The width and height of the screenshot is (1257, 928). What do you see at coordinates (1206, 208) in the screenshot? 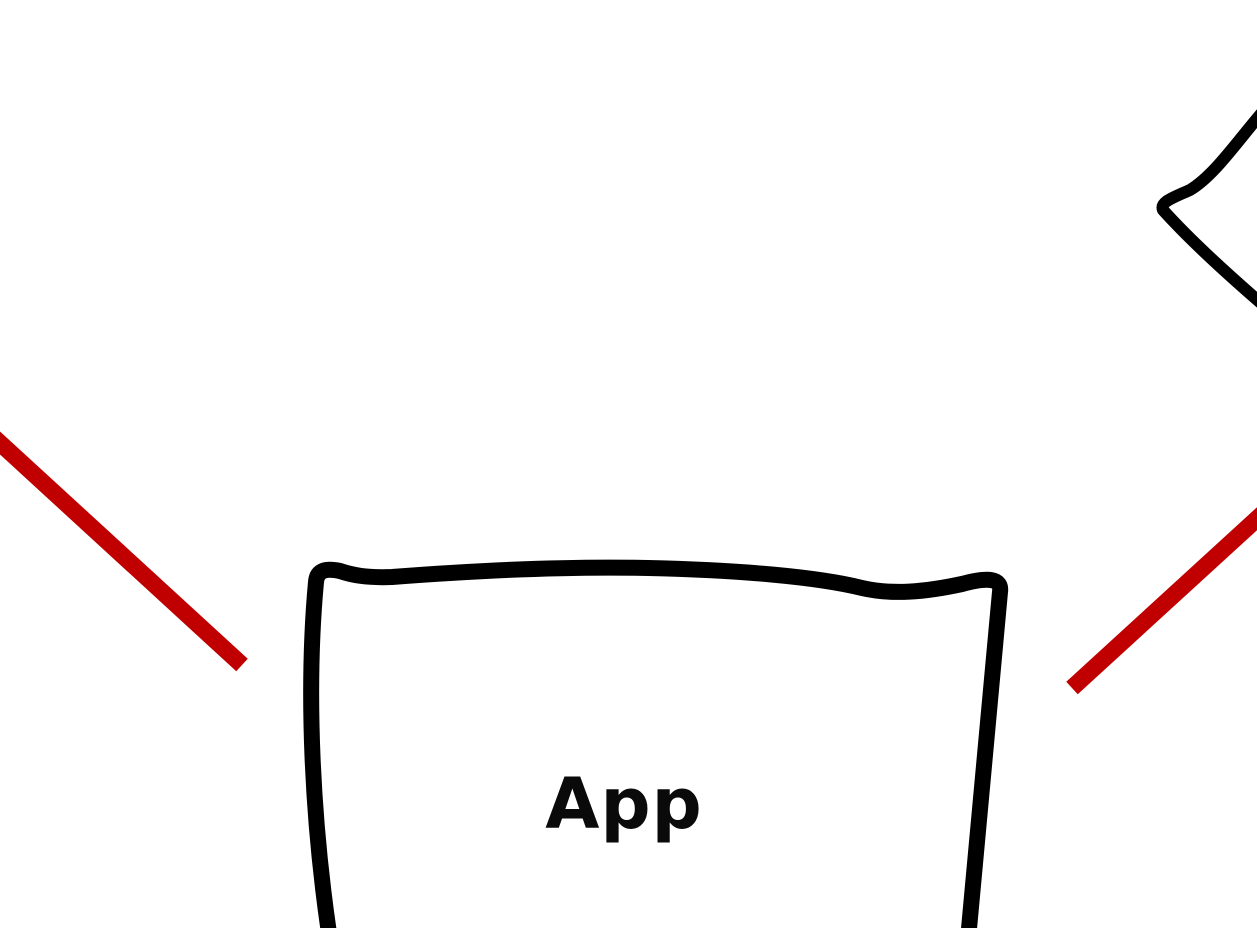
I see `right-diamond-shape` at bounding box center [1206, 208].